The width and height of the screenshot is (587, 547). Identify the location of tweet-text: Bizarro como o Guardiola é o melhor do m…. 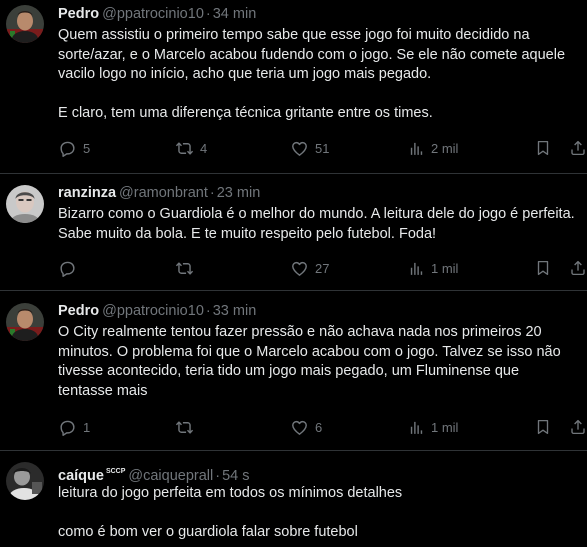
(317, 224).